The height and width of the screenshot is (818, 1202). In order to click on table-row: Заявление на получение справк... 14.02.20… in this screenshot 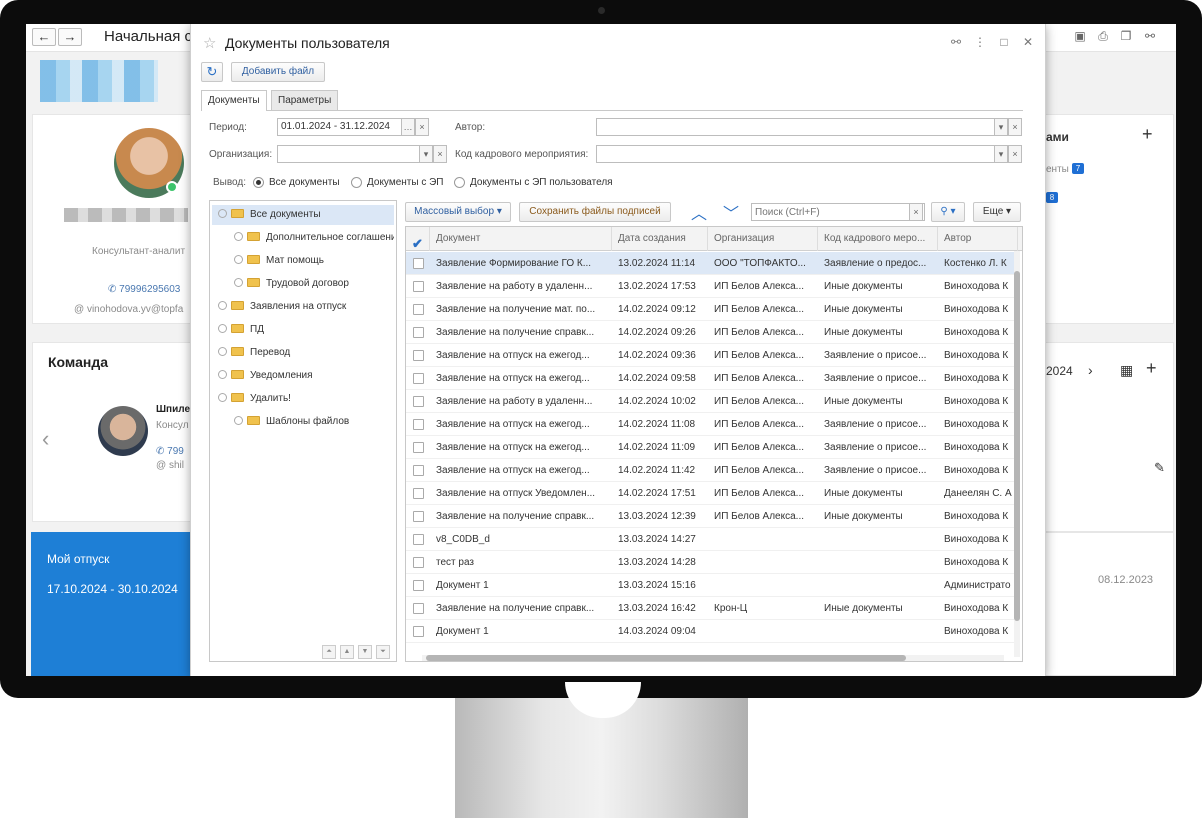, I will do `click(711, 332)`.